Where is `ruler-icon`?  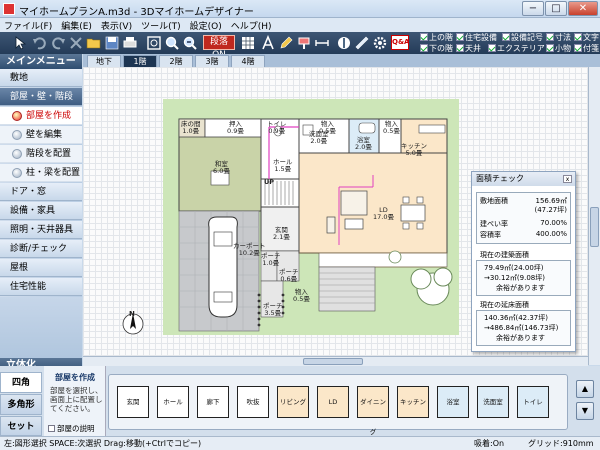
ruler-icon is located at coordinates (362, 43).